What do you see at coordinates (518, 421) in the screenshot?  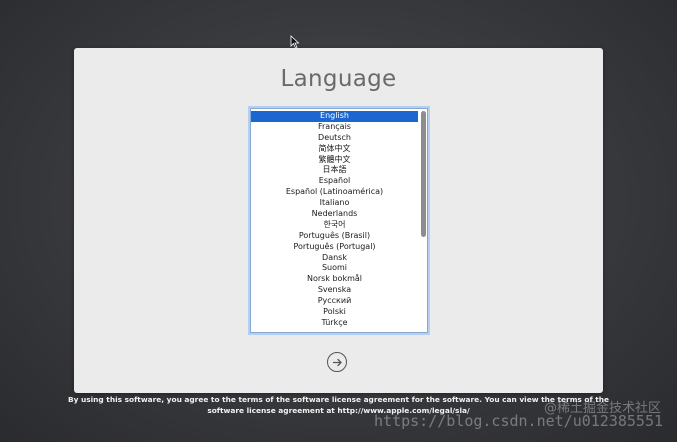 I see `watermark-url: https://blog.csdn.net/u012385551` at bounding box center [518, 421].